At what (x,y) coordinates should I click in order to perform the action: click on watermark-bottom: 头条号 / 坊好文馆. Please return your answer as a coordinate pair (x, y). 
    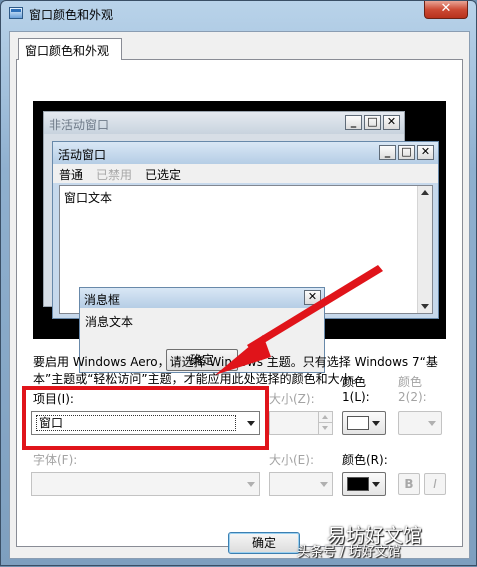
    Looking at the image, I should click on (349, 552).